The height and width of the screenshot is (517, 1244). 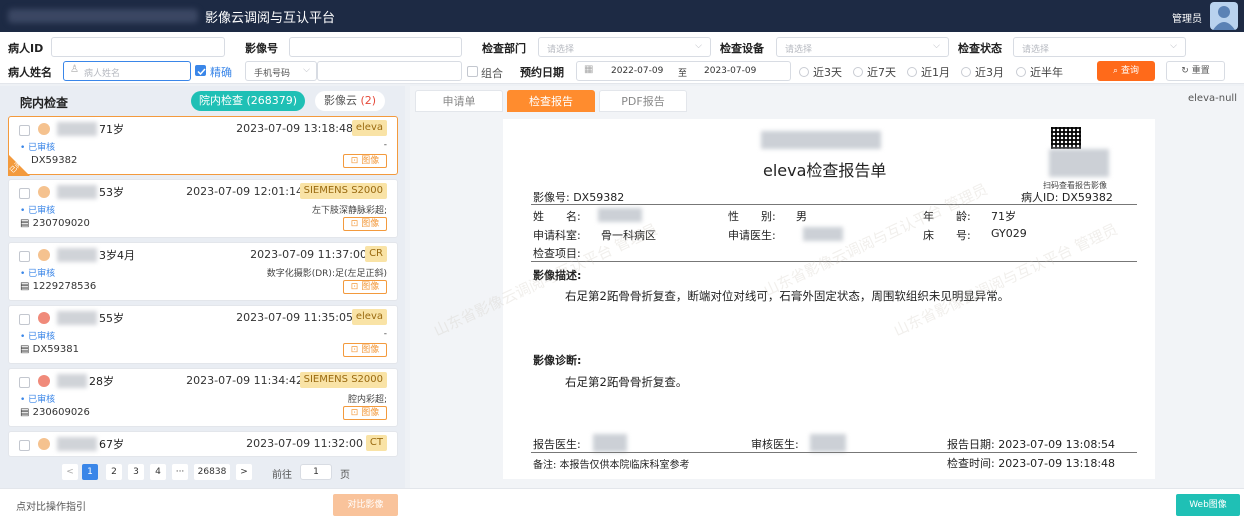 I want to click on top-bar: 影像云调阅与互认平台 管理员, so click(x=622, y=16).